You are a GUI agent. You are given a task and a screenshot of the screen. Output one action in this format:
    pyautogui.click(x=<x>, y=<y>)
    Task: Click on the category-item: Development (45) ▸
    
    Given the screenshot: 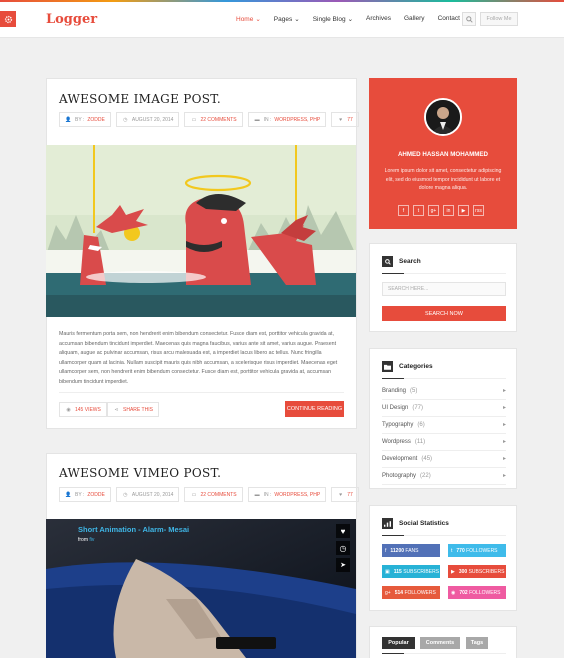 What is the action you would take?
    pyautogui.click(x=444, y=459)
    